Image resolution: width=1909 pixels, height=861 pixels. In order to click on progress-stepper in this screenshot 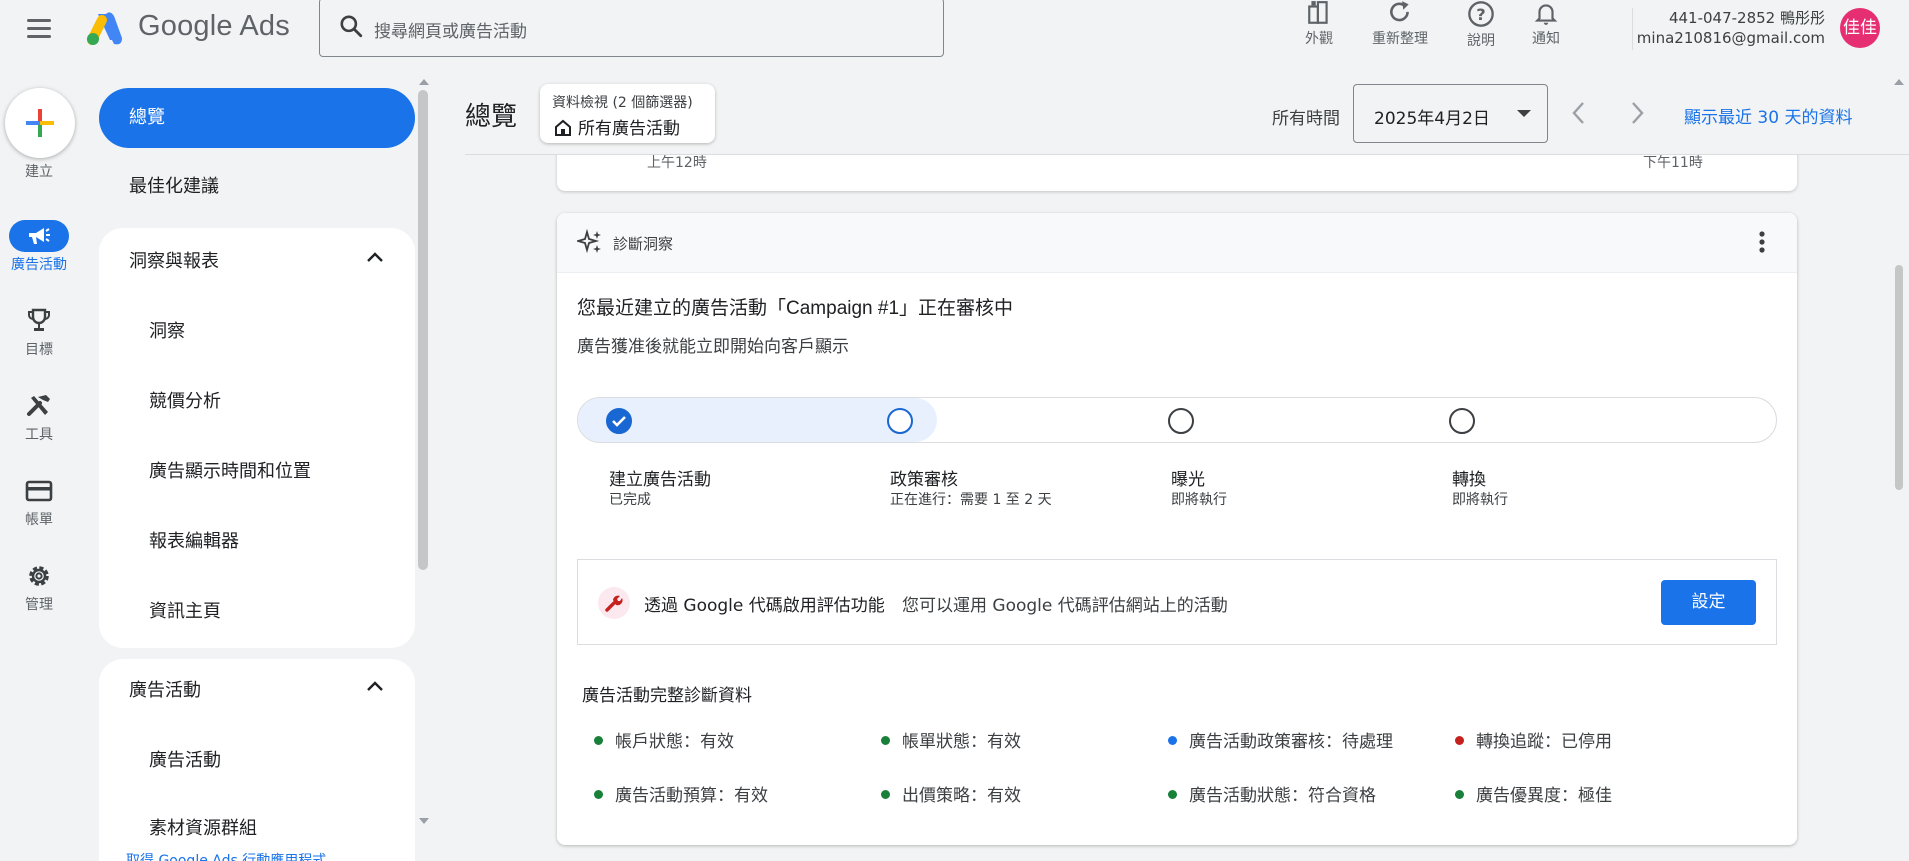, I will do `click(1177, 420)`.